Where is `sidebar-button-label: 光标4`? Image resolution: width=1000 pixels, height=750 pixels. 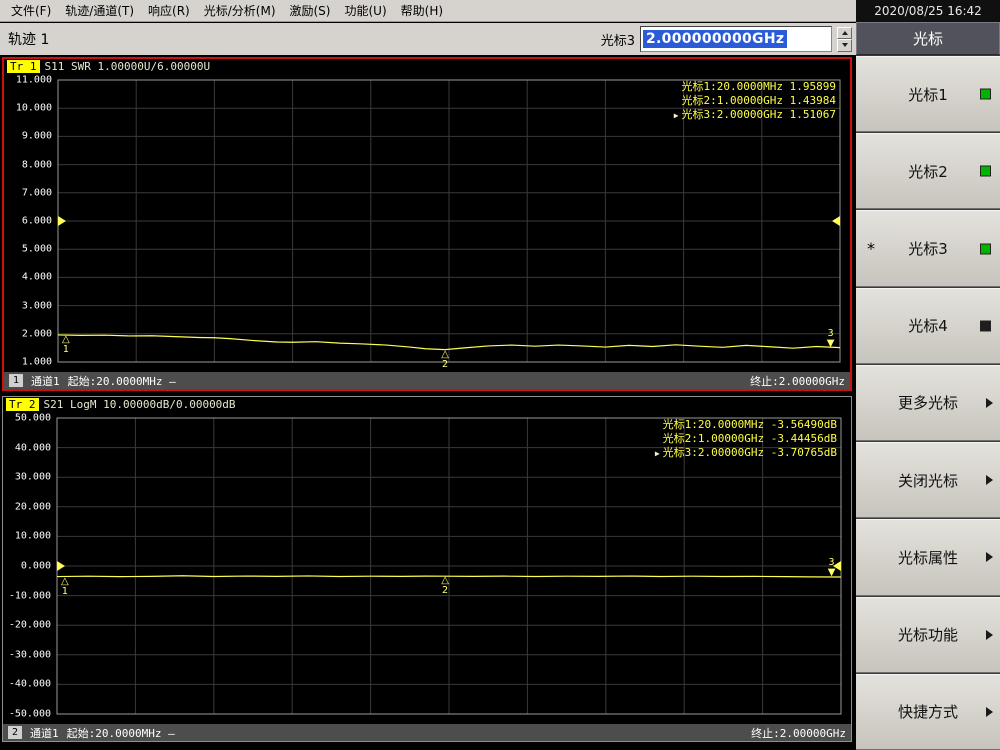 sidebar-button-label: 光标4 is located at coordinates (928, 326).